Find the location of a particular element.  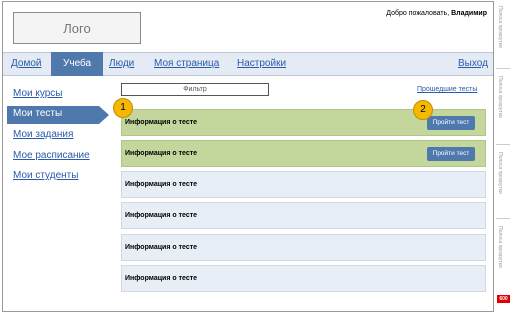

annotation-badge-2: 2 is located at coordinates (423, 110).